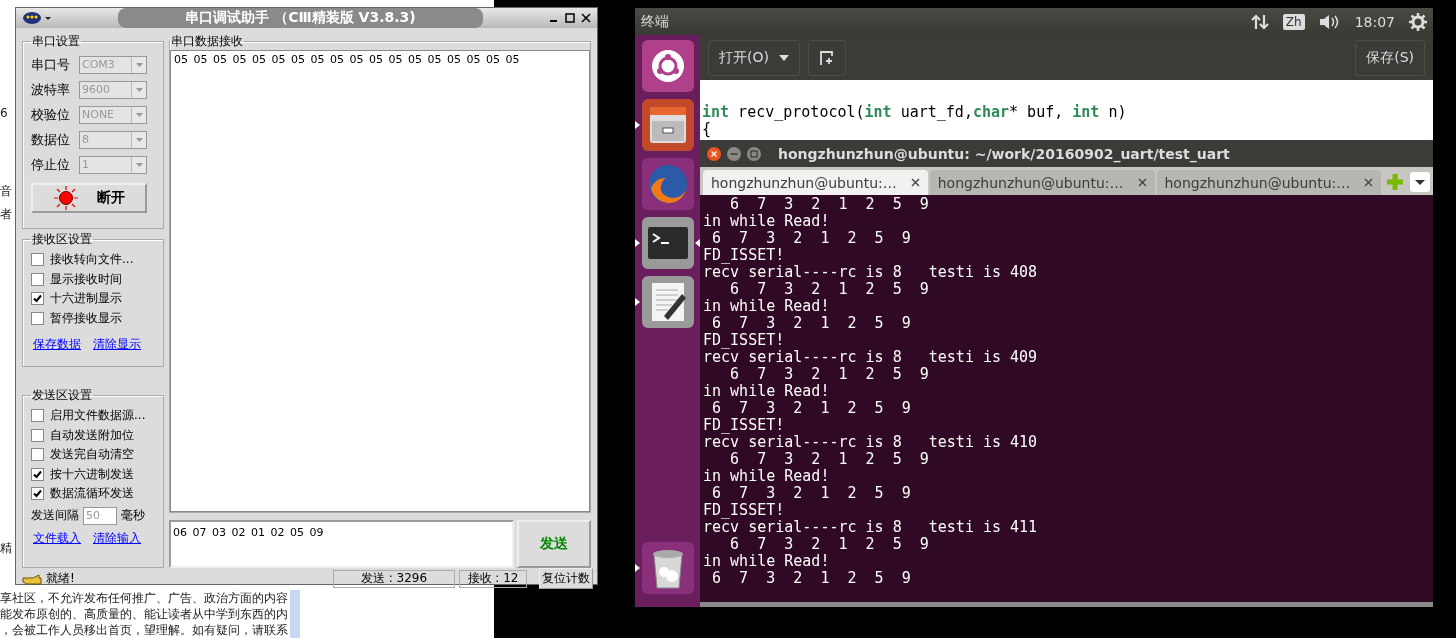 This screenshot has width=1456, height=638. I want to click on group-title: 接收区设置, so click(62, 239).